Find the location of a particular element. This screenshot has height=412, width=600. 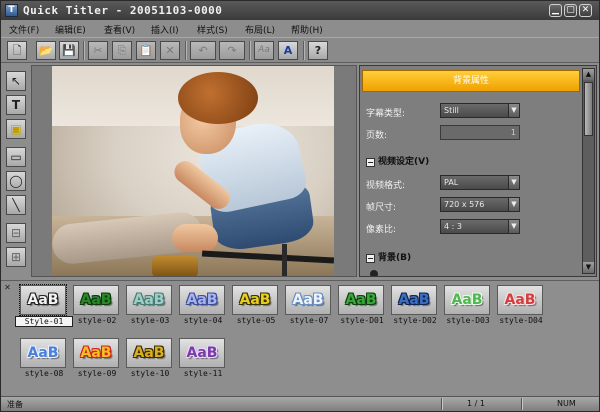

style-label: style-08 is located at coordinates (44, 373).